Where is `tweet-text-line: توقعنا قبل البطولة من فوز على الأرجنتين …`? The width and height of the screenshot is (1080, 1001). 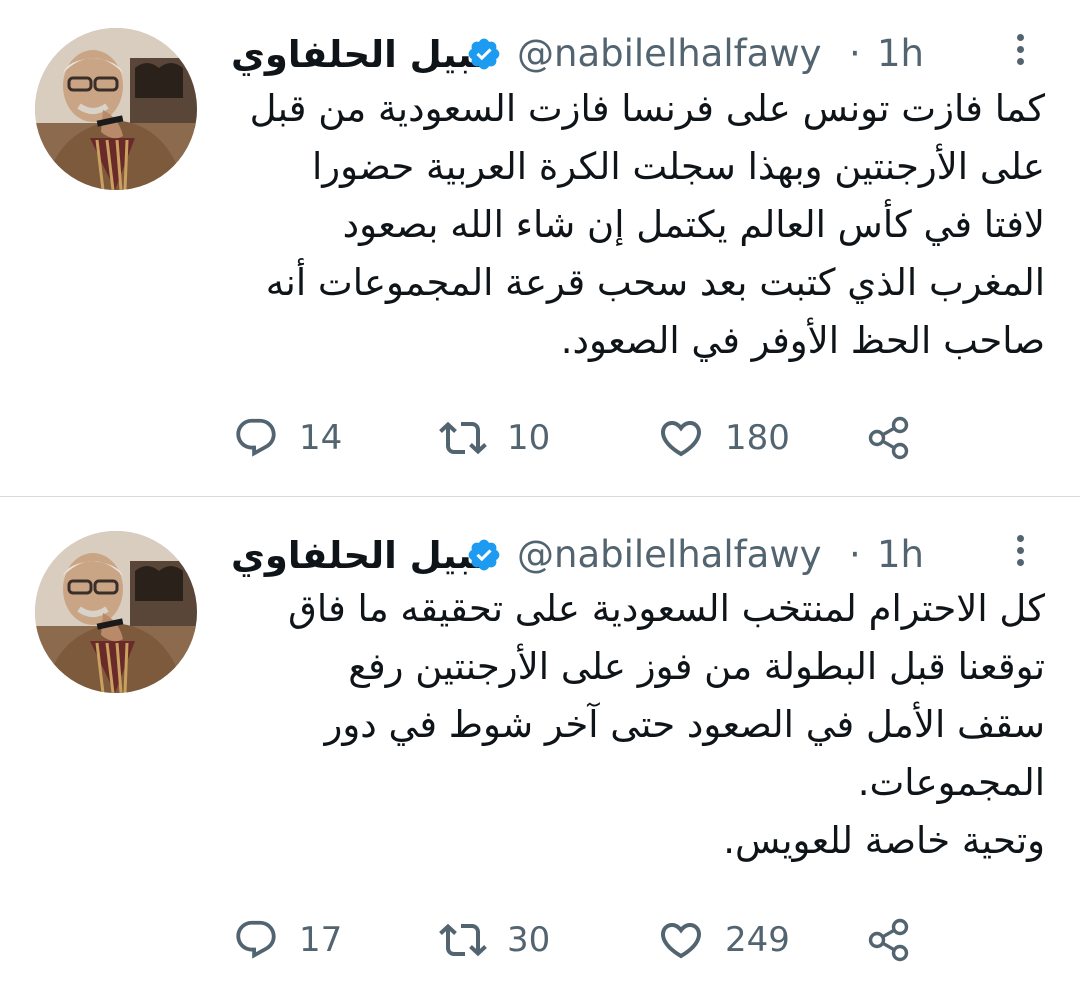 tweet-text-line: توقعنا قبل البطولة من فوز على الأرجنتين … is located at coordinates (696, 666).